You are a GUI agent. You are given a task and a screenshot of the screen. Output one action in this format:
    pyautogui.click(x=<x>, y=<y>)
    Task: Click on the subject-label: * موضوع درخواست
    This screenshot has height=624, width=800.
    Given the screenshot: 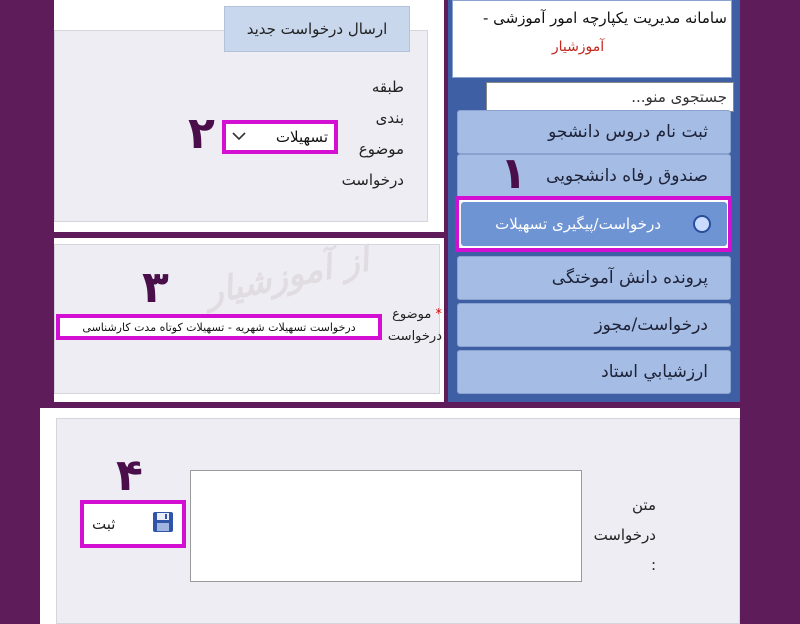 What is the action you would take?
    pyautogui.click(x=415, y=326)
    